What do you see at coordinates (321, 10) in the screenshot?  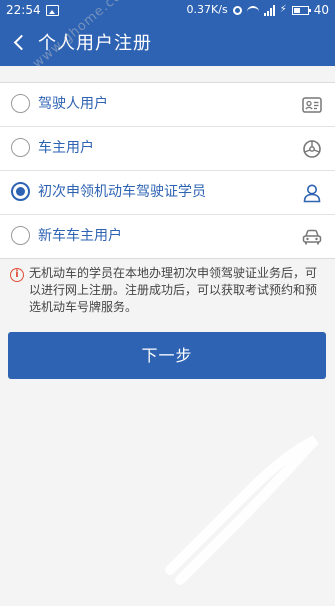 I see `battery-level: 40` at bounding box center [321, 10].